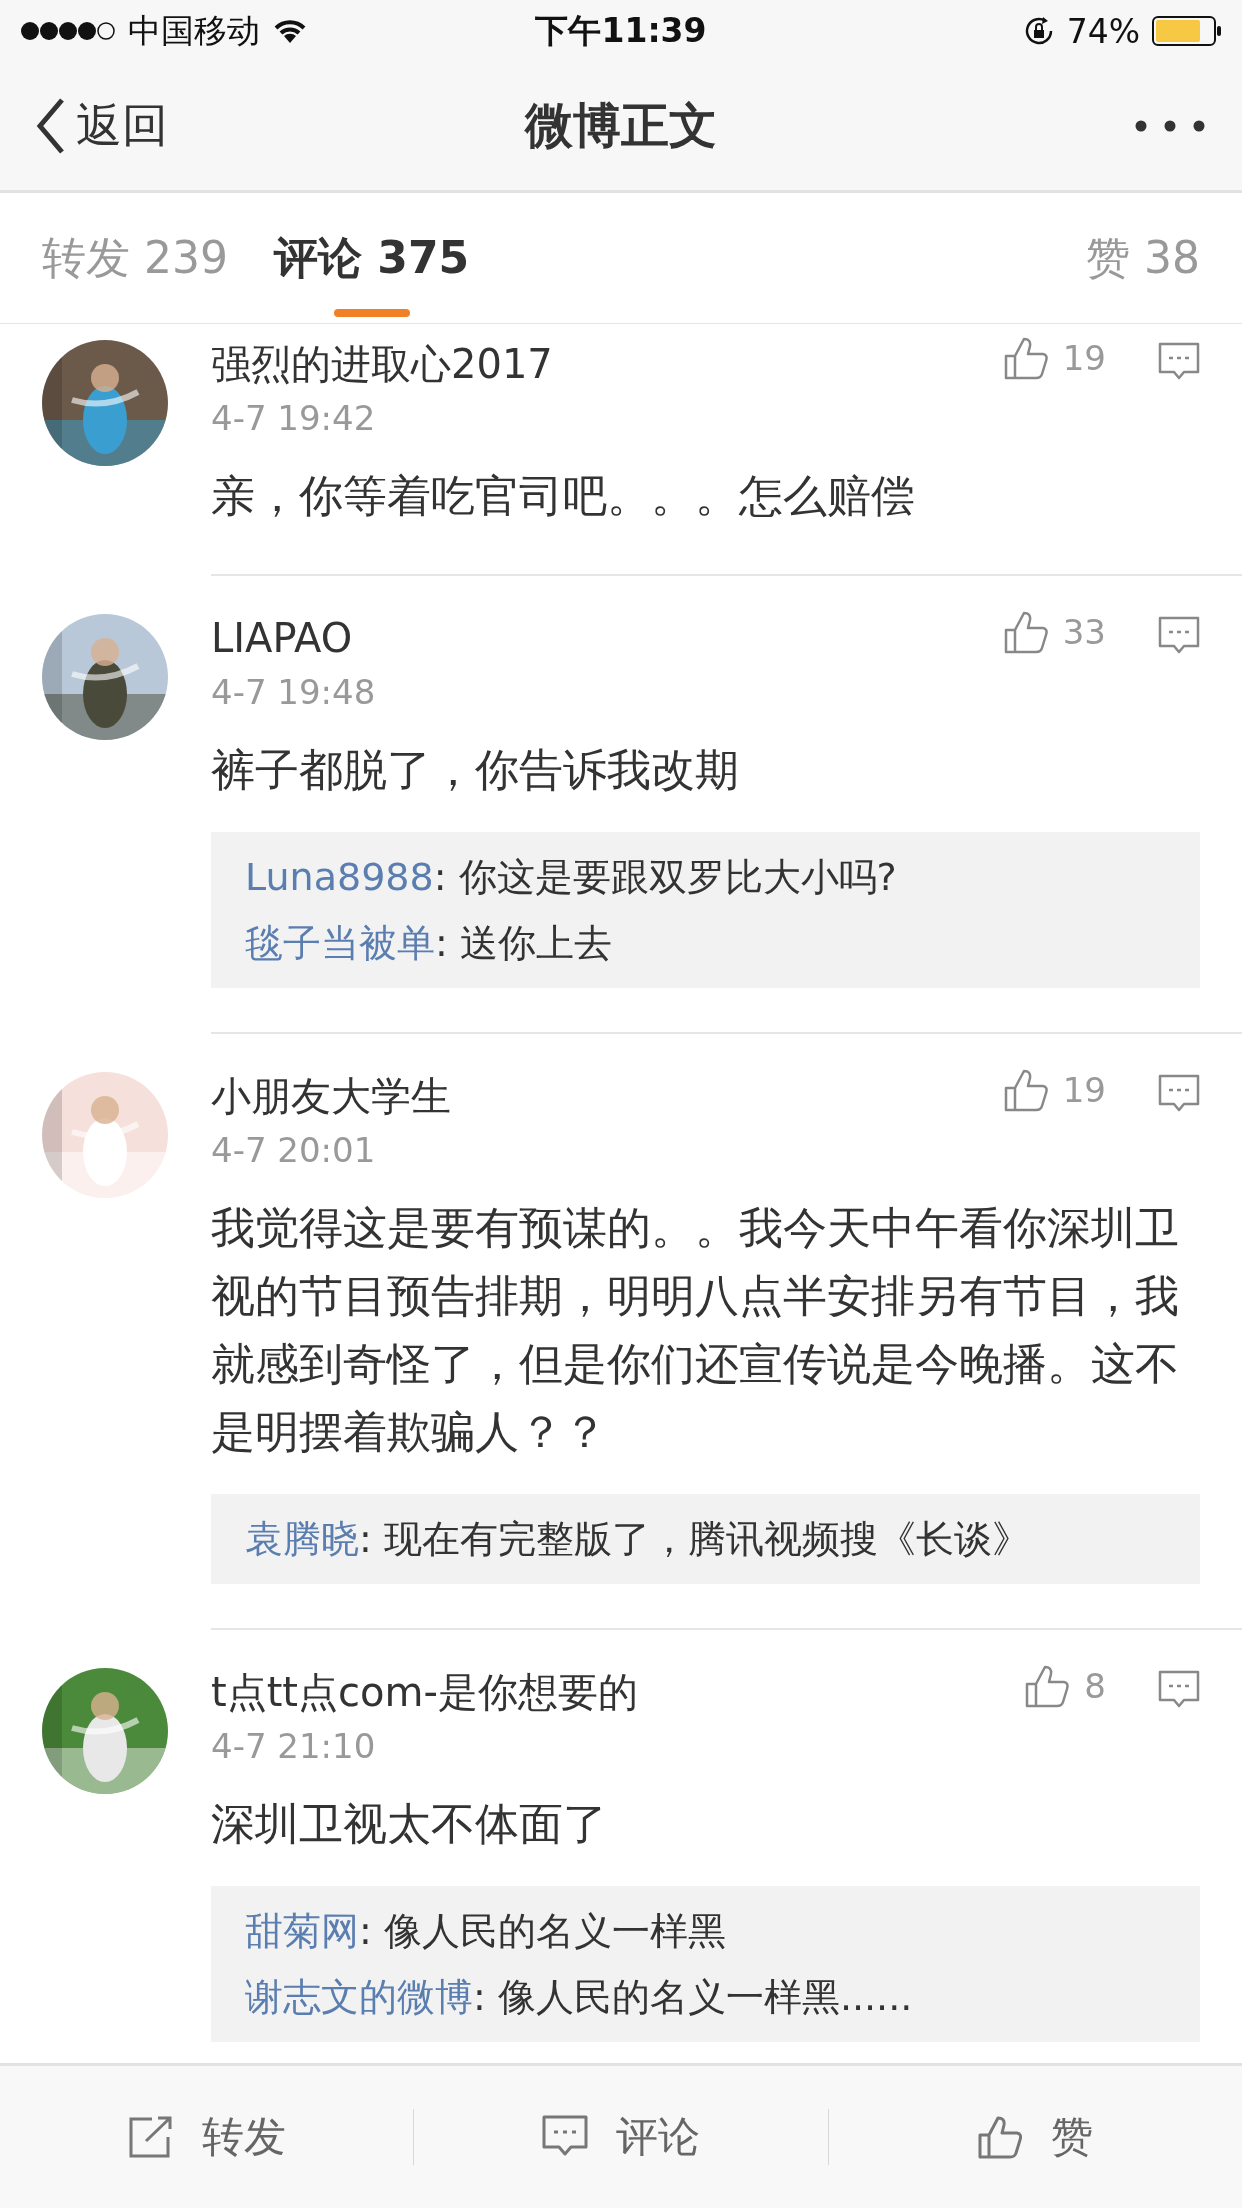  Describe the element at coordinates (359, 1997) in the screenshot. I see `reply-user-link: 谢志文的微博` at that location.